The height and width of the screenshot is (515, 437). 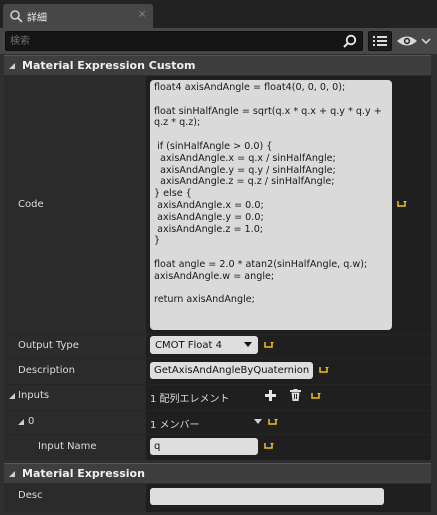 I want to click on description-label: Description, so click(x=46, y=370).